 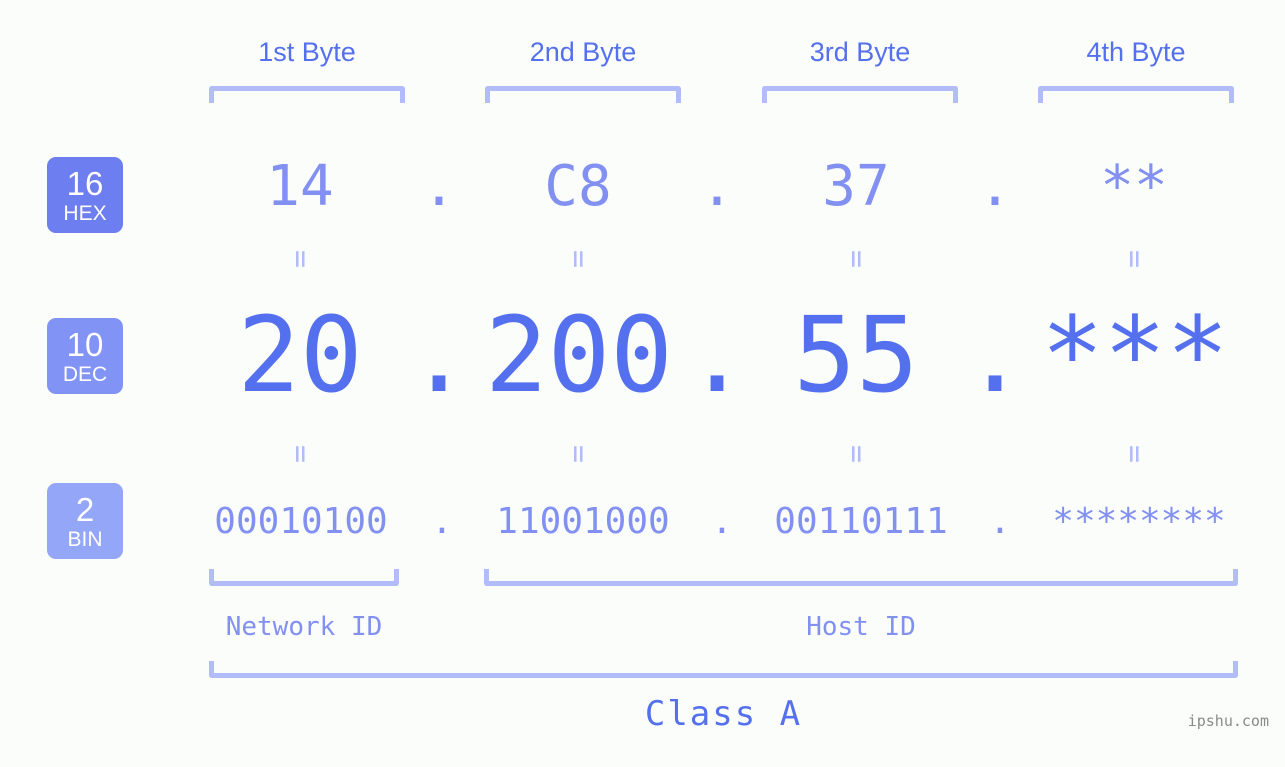 What do you see at coordinates (861, 627) in the screenshot?
I see `host-id-label: Host ID` at bounding box center [861, 627].